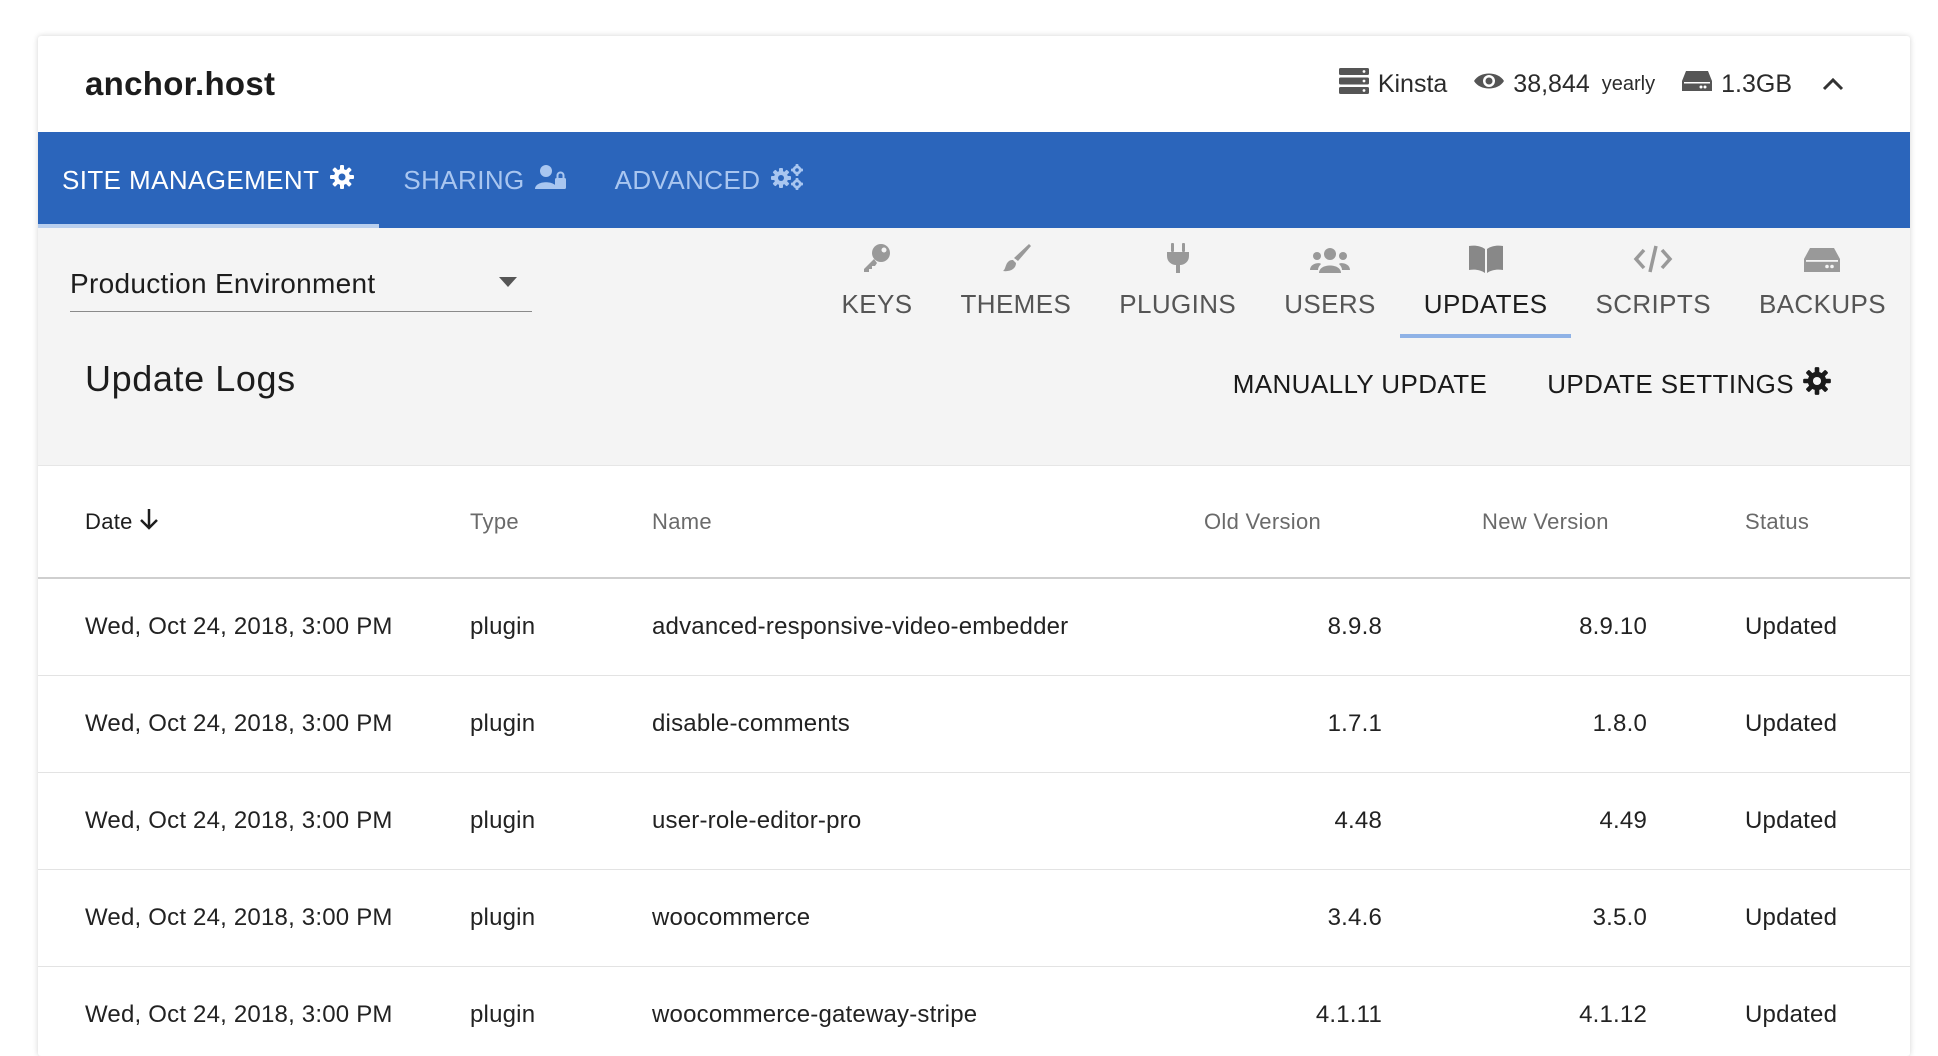 The width and height of the screenshot is (1938, 1056). I want to click on storage-info: 1.3GB, so click(1736, 84).